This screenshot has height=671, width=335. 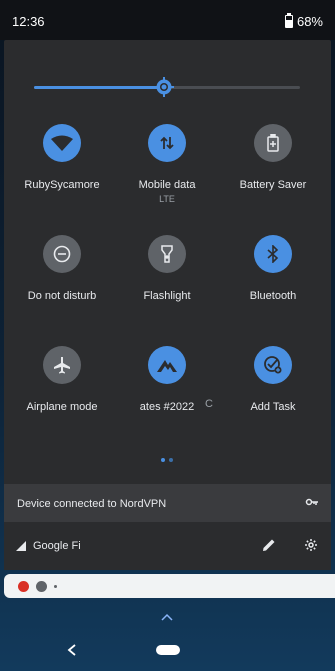 I want to click on tile-battery-saver: Battery Saver, so click(x=273, y=157).